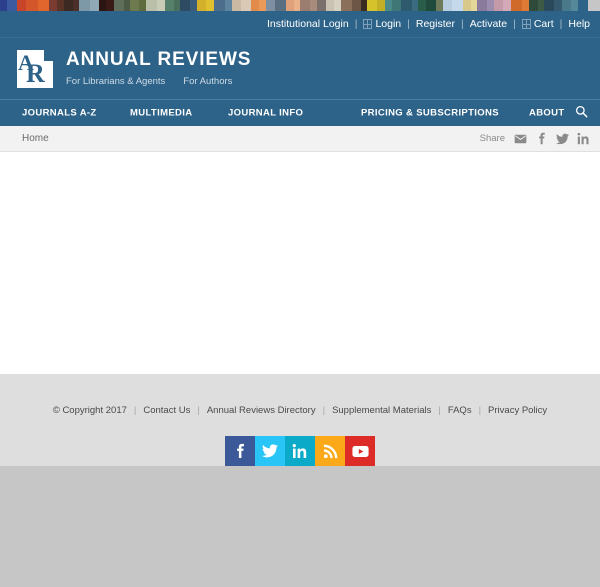 The width and height of the screenshot is (600, 587). Describe the element at coordinates (90, 410) in the screenshot. I see `footer-link--copyright-2017: © Copyright 2017` at that location.